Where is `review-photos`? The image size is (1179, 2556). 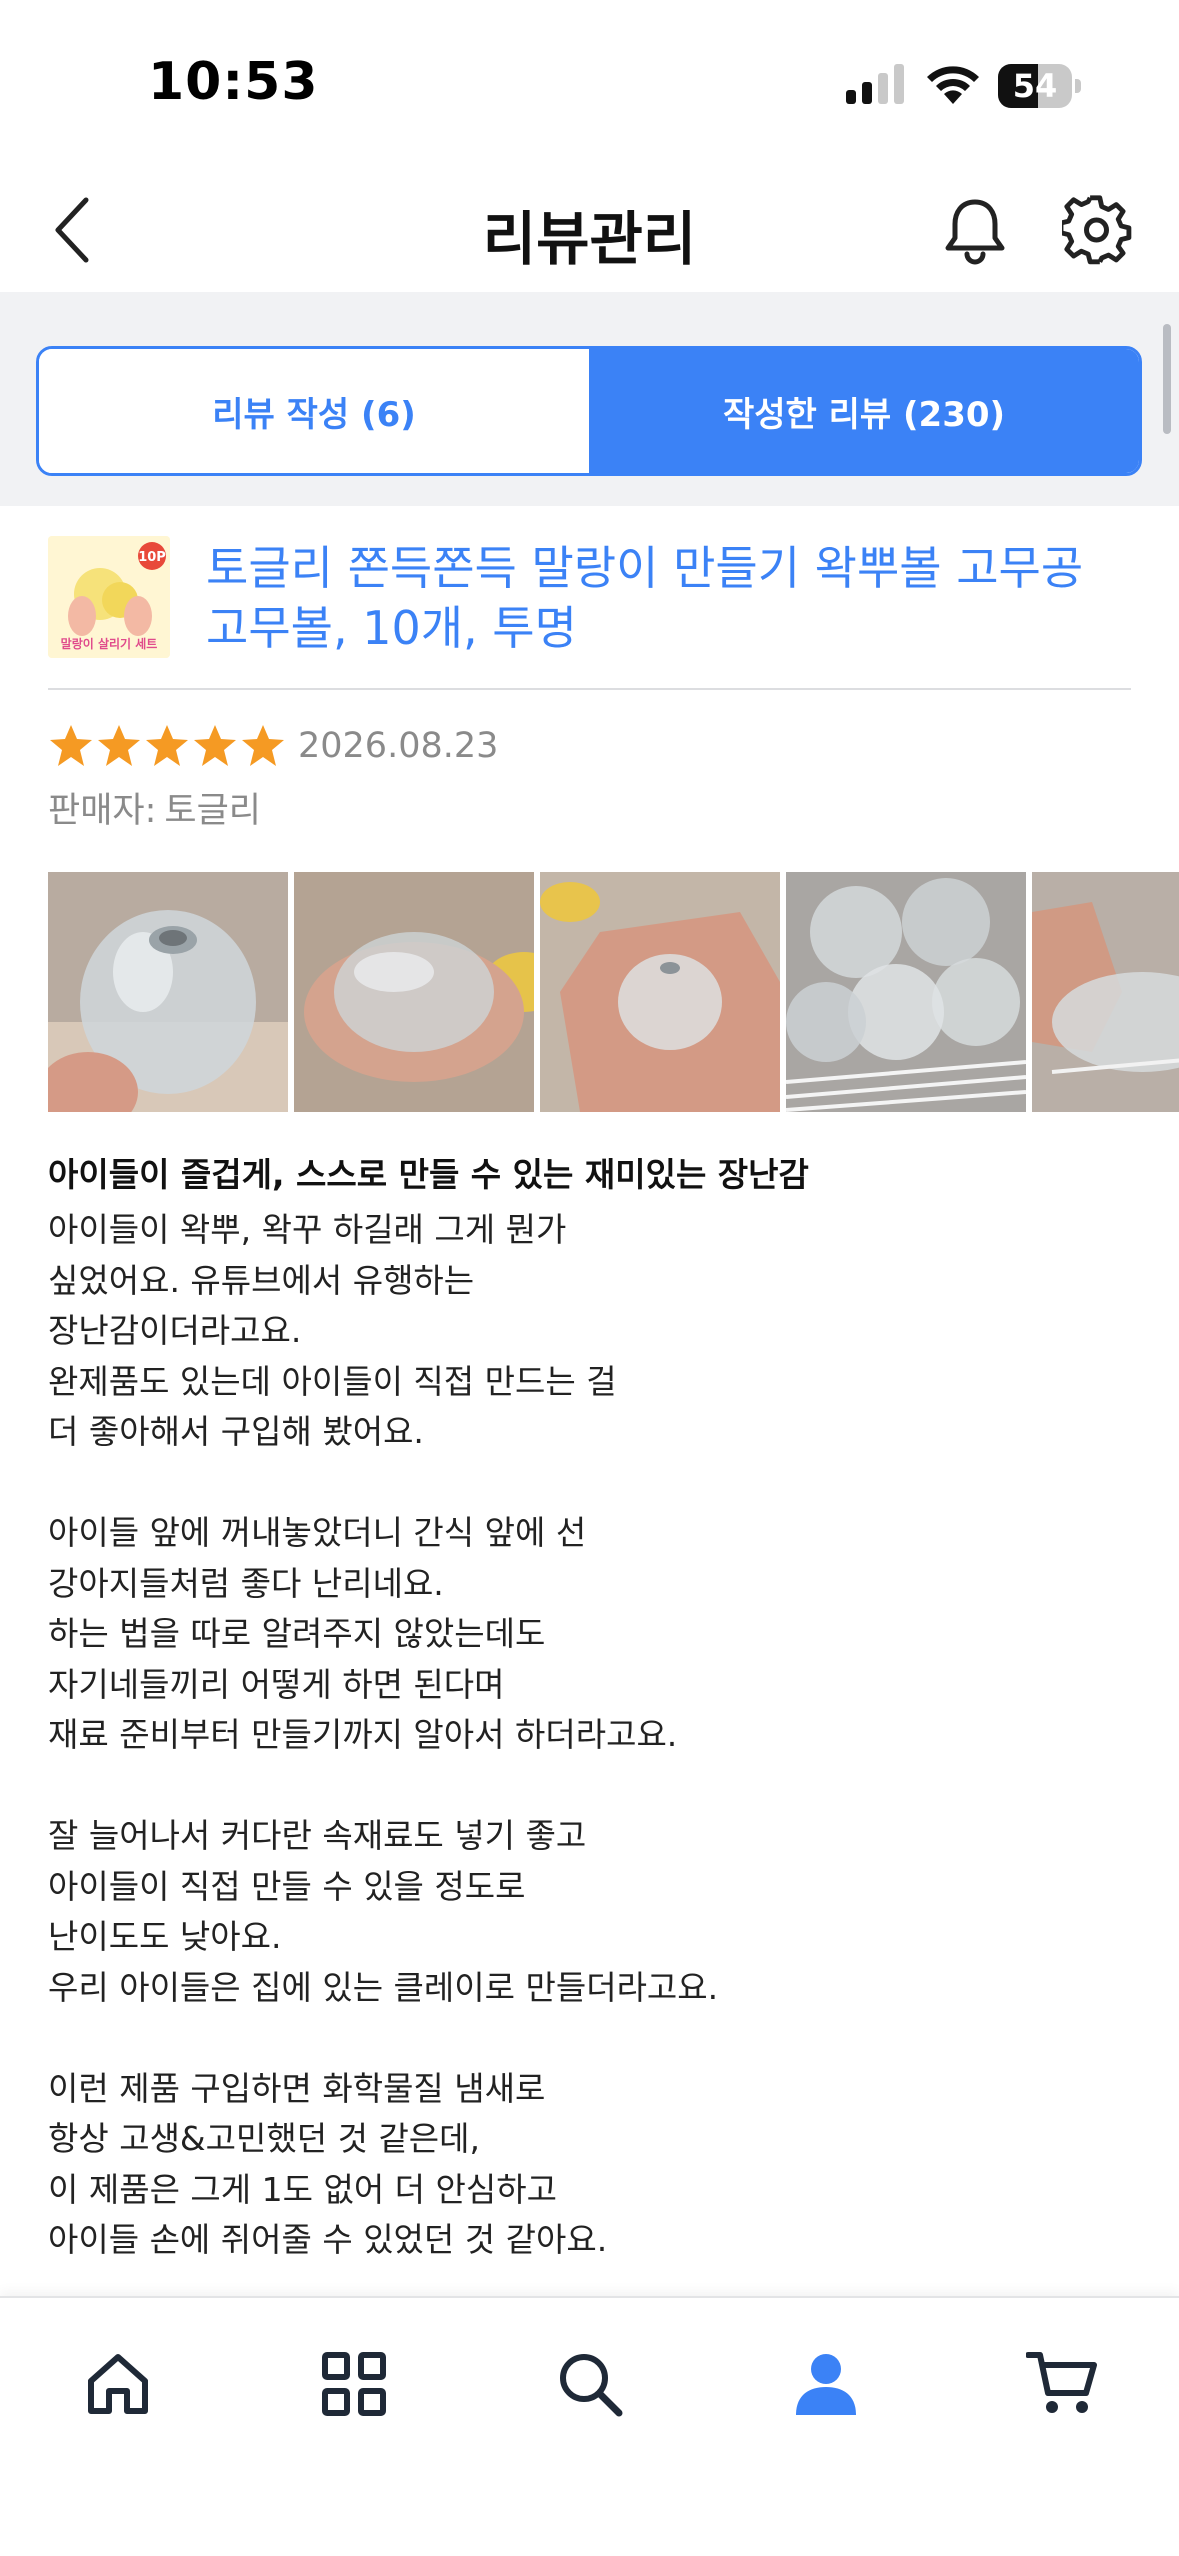 review-photos is located at coordinates (613, 992).